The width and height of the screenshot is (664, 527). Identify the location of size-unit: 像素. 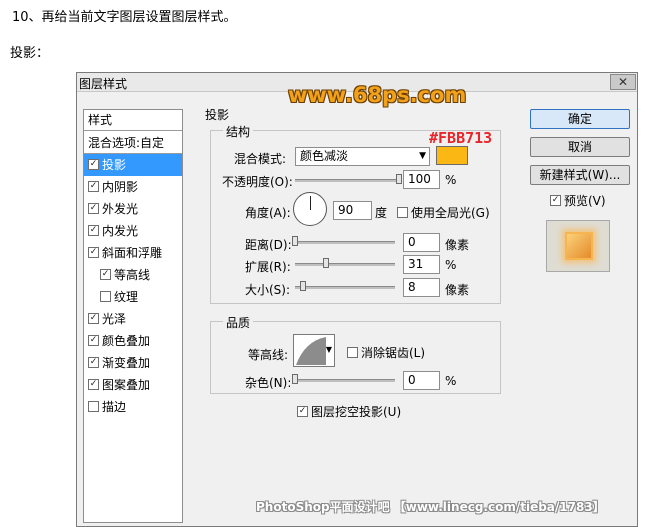
(457, 290).